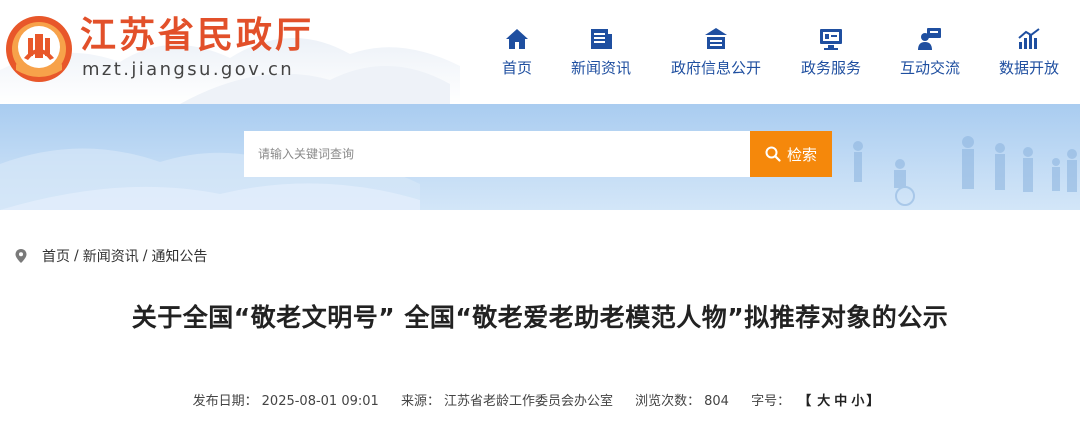 The width and height of the screenshot is (1080, 428). Describe the element at coordinates (857, 401) in the screenshot. I see `font-size-small: 小` at that location.